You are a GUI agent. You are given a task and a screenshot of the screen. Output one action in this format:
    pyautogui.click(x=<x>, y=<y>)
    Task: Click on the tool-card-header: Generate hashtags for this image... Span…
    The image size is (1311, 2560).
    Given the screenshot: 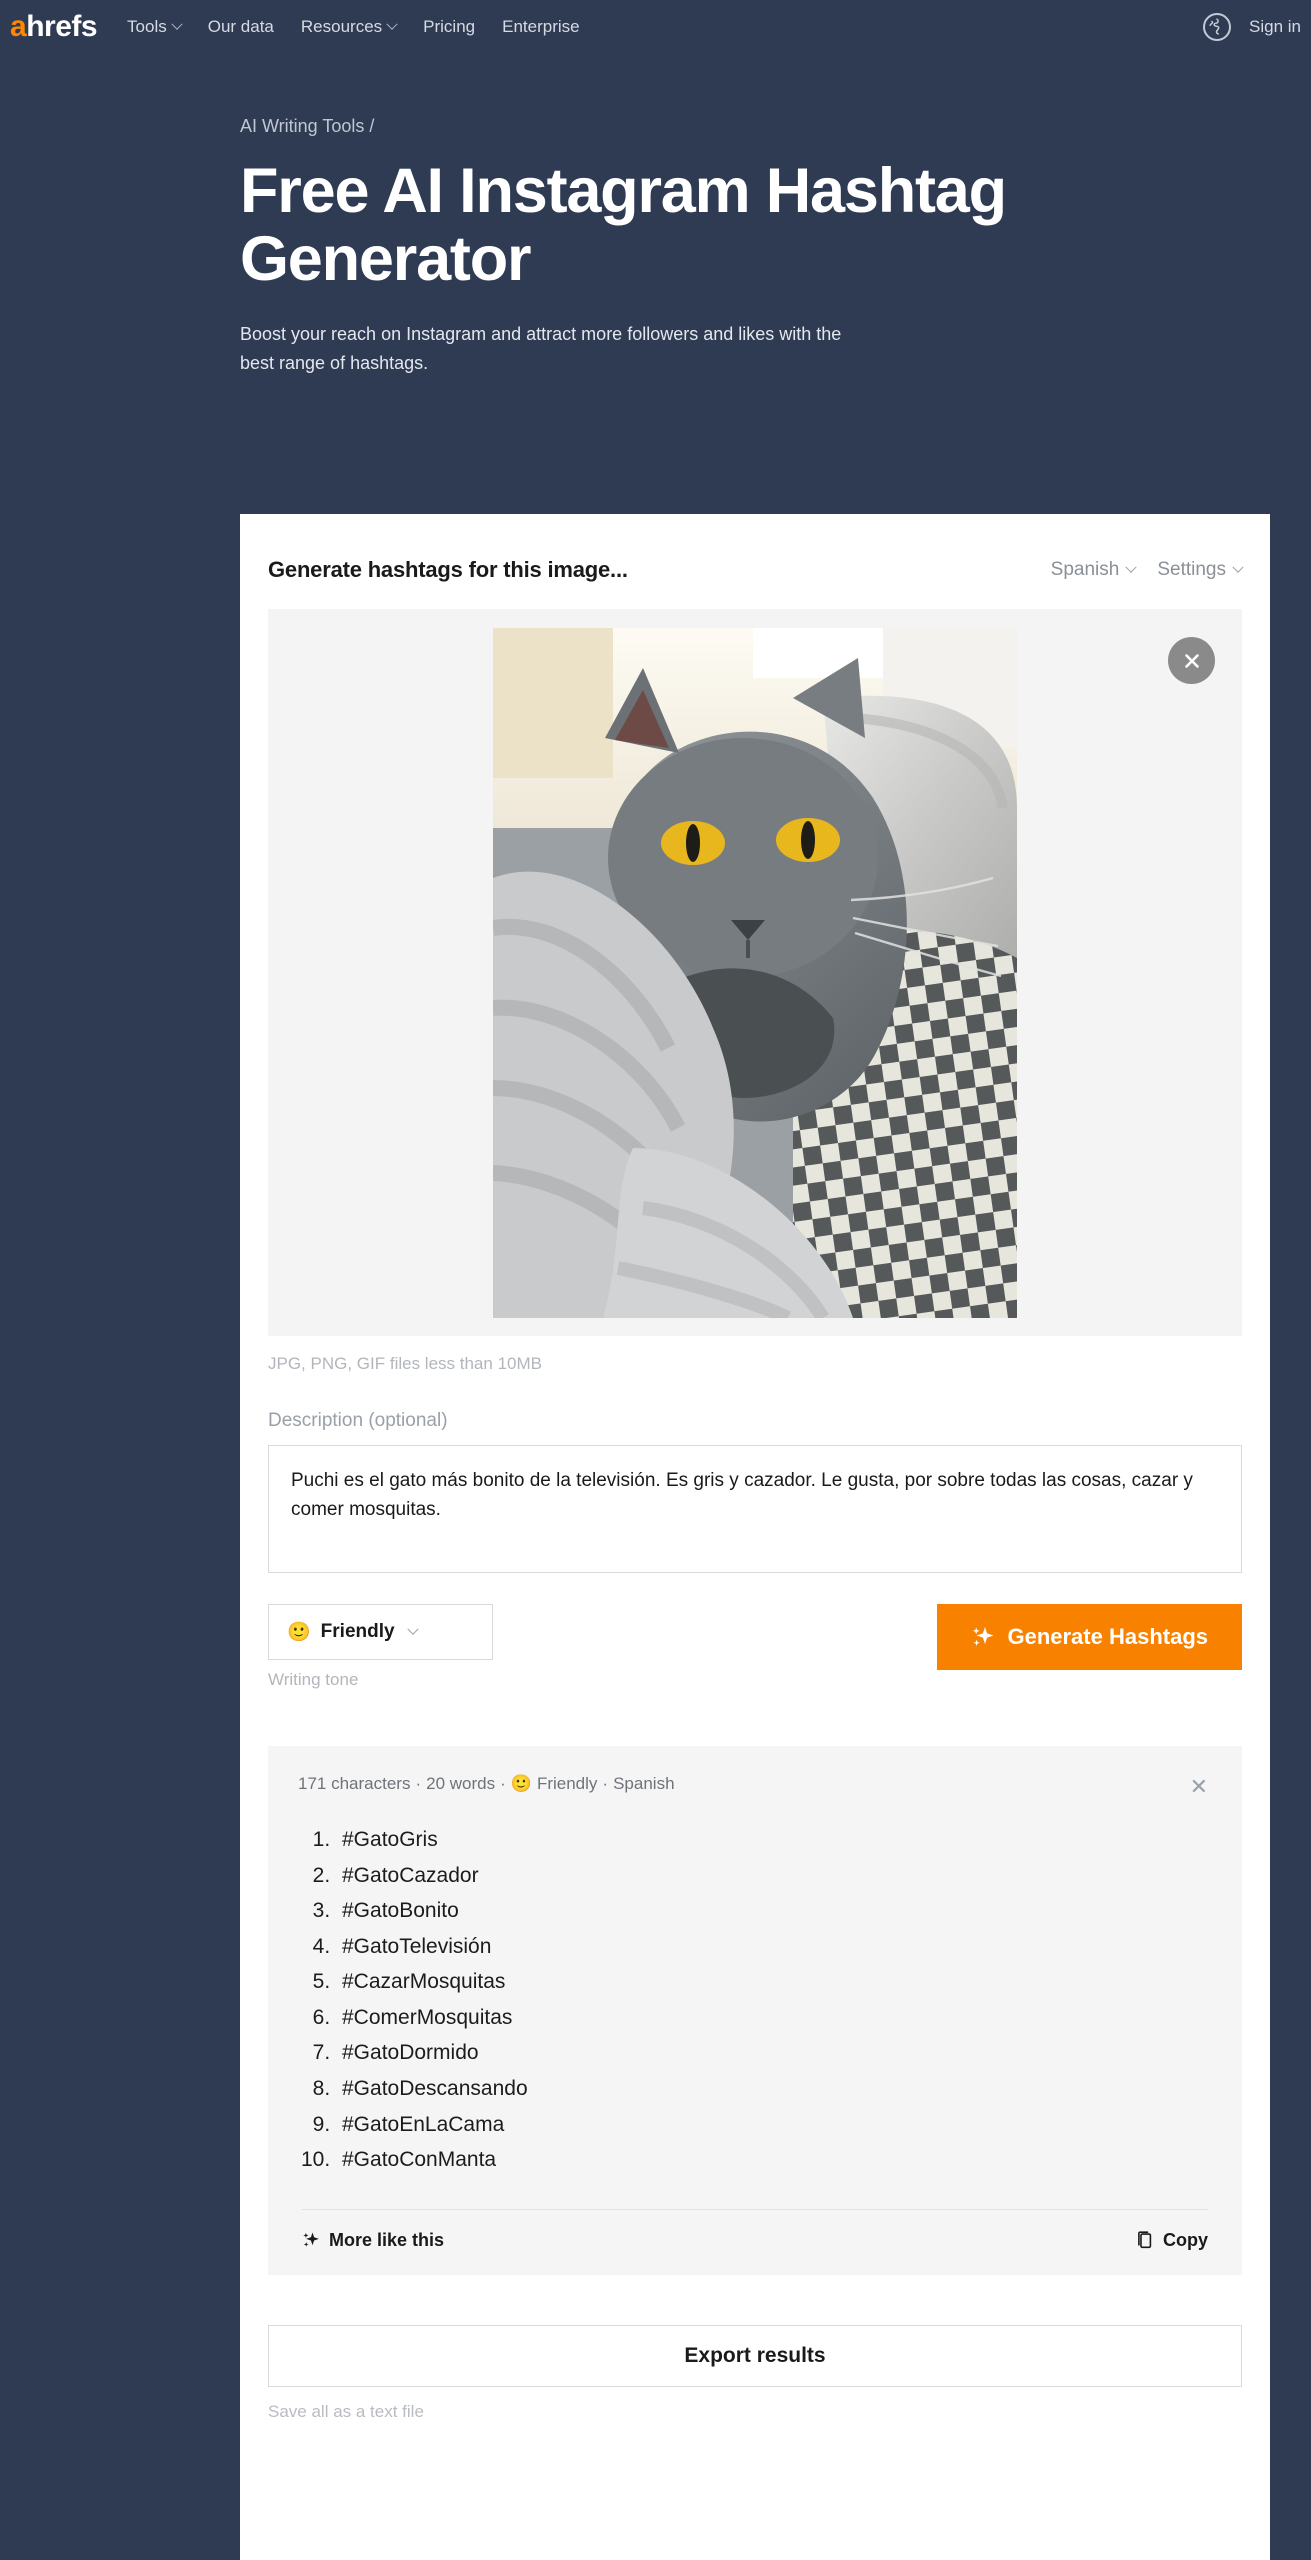 What is the action you would take?
    pyautogui.click(x=756, y=561)
    